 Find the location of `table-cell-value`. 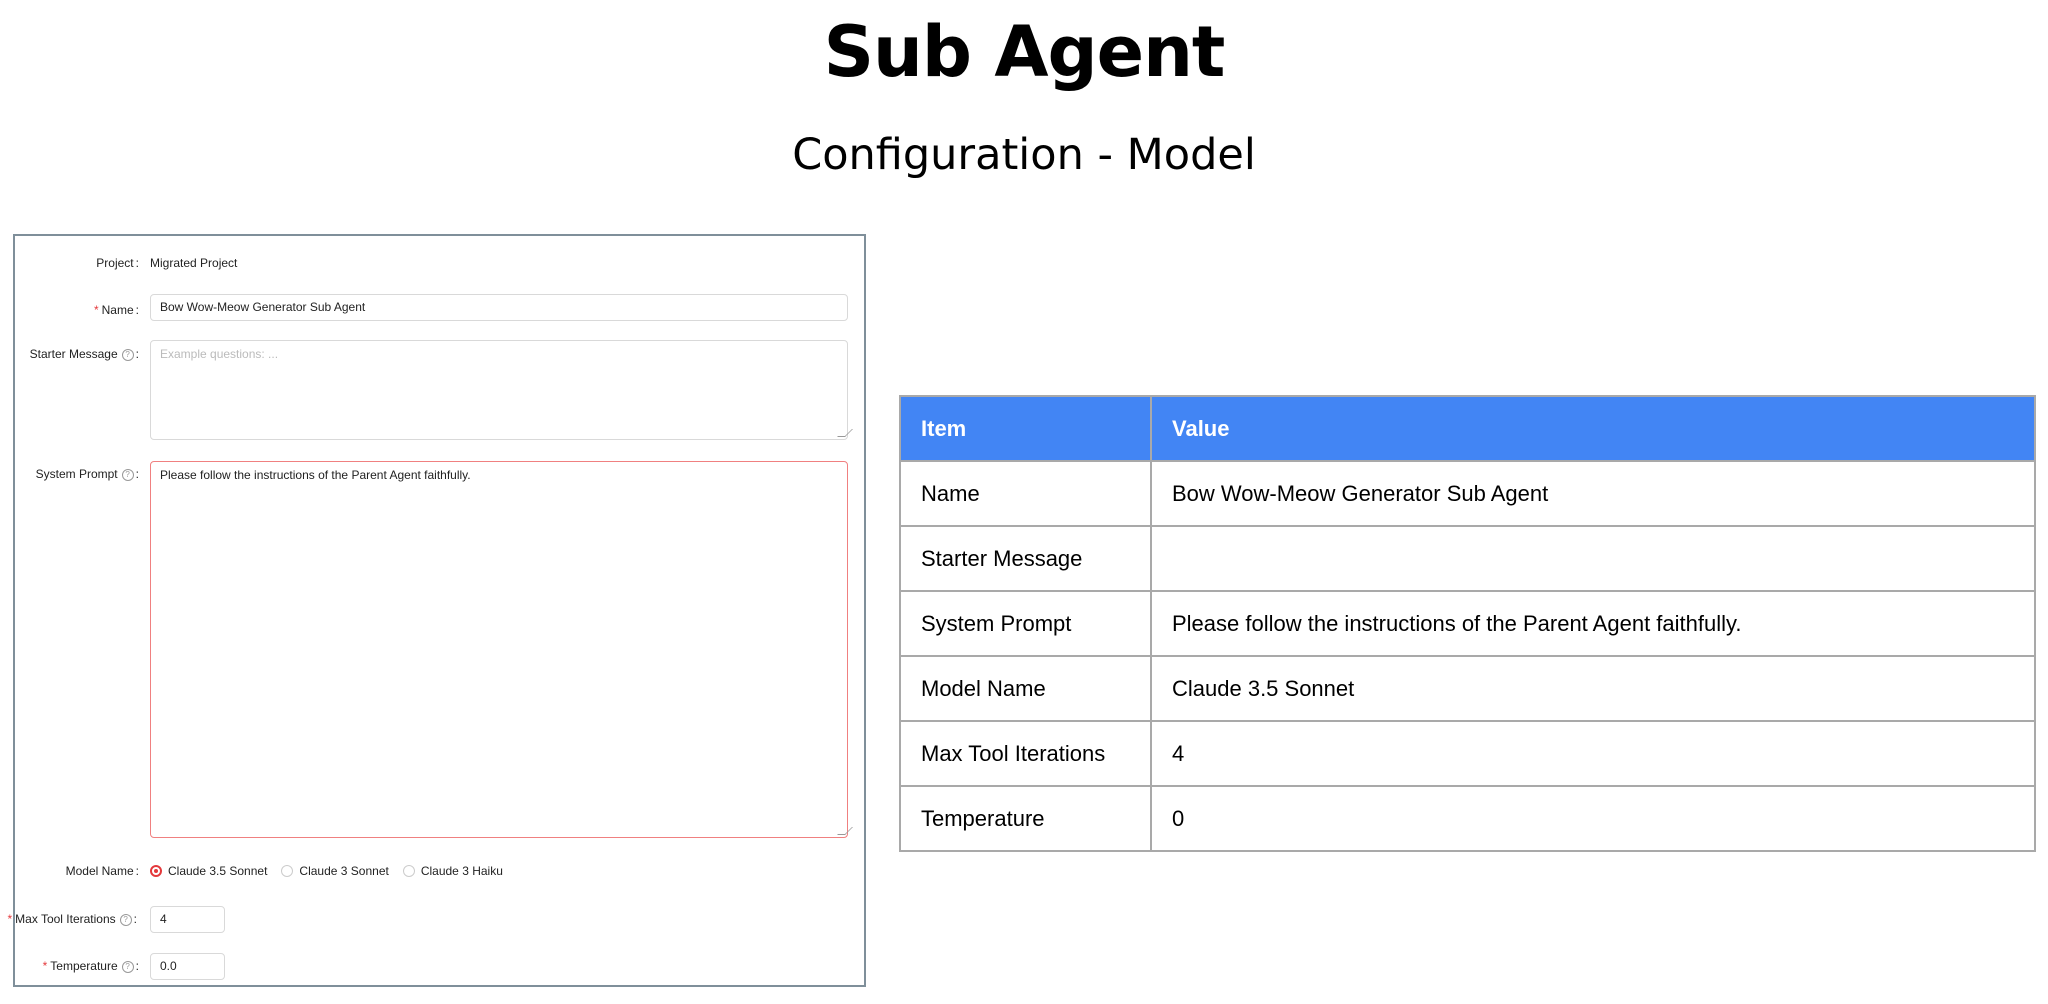

table-cell-value is located at coordinates (1593, 558).